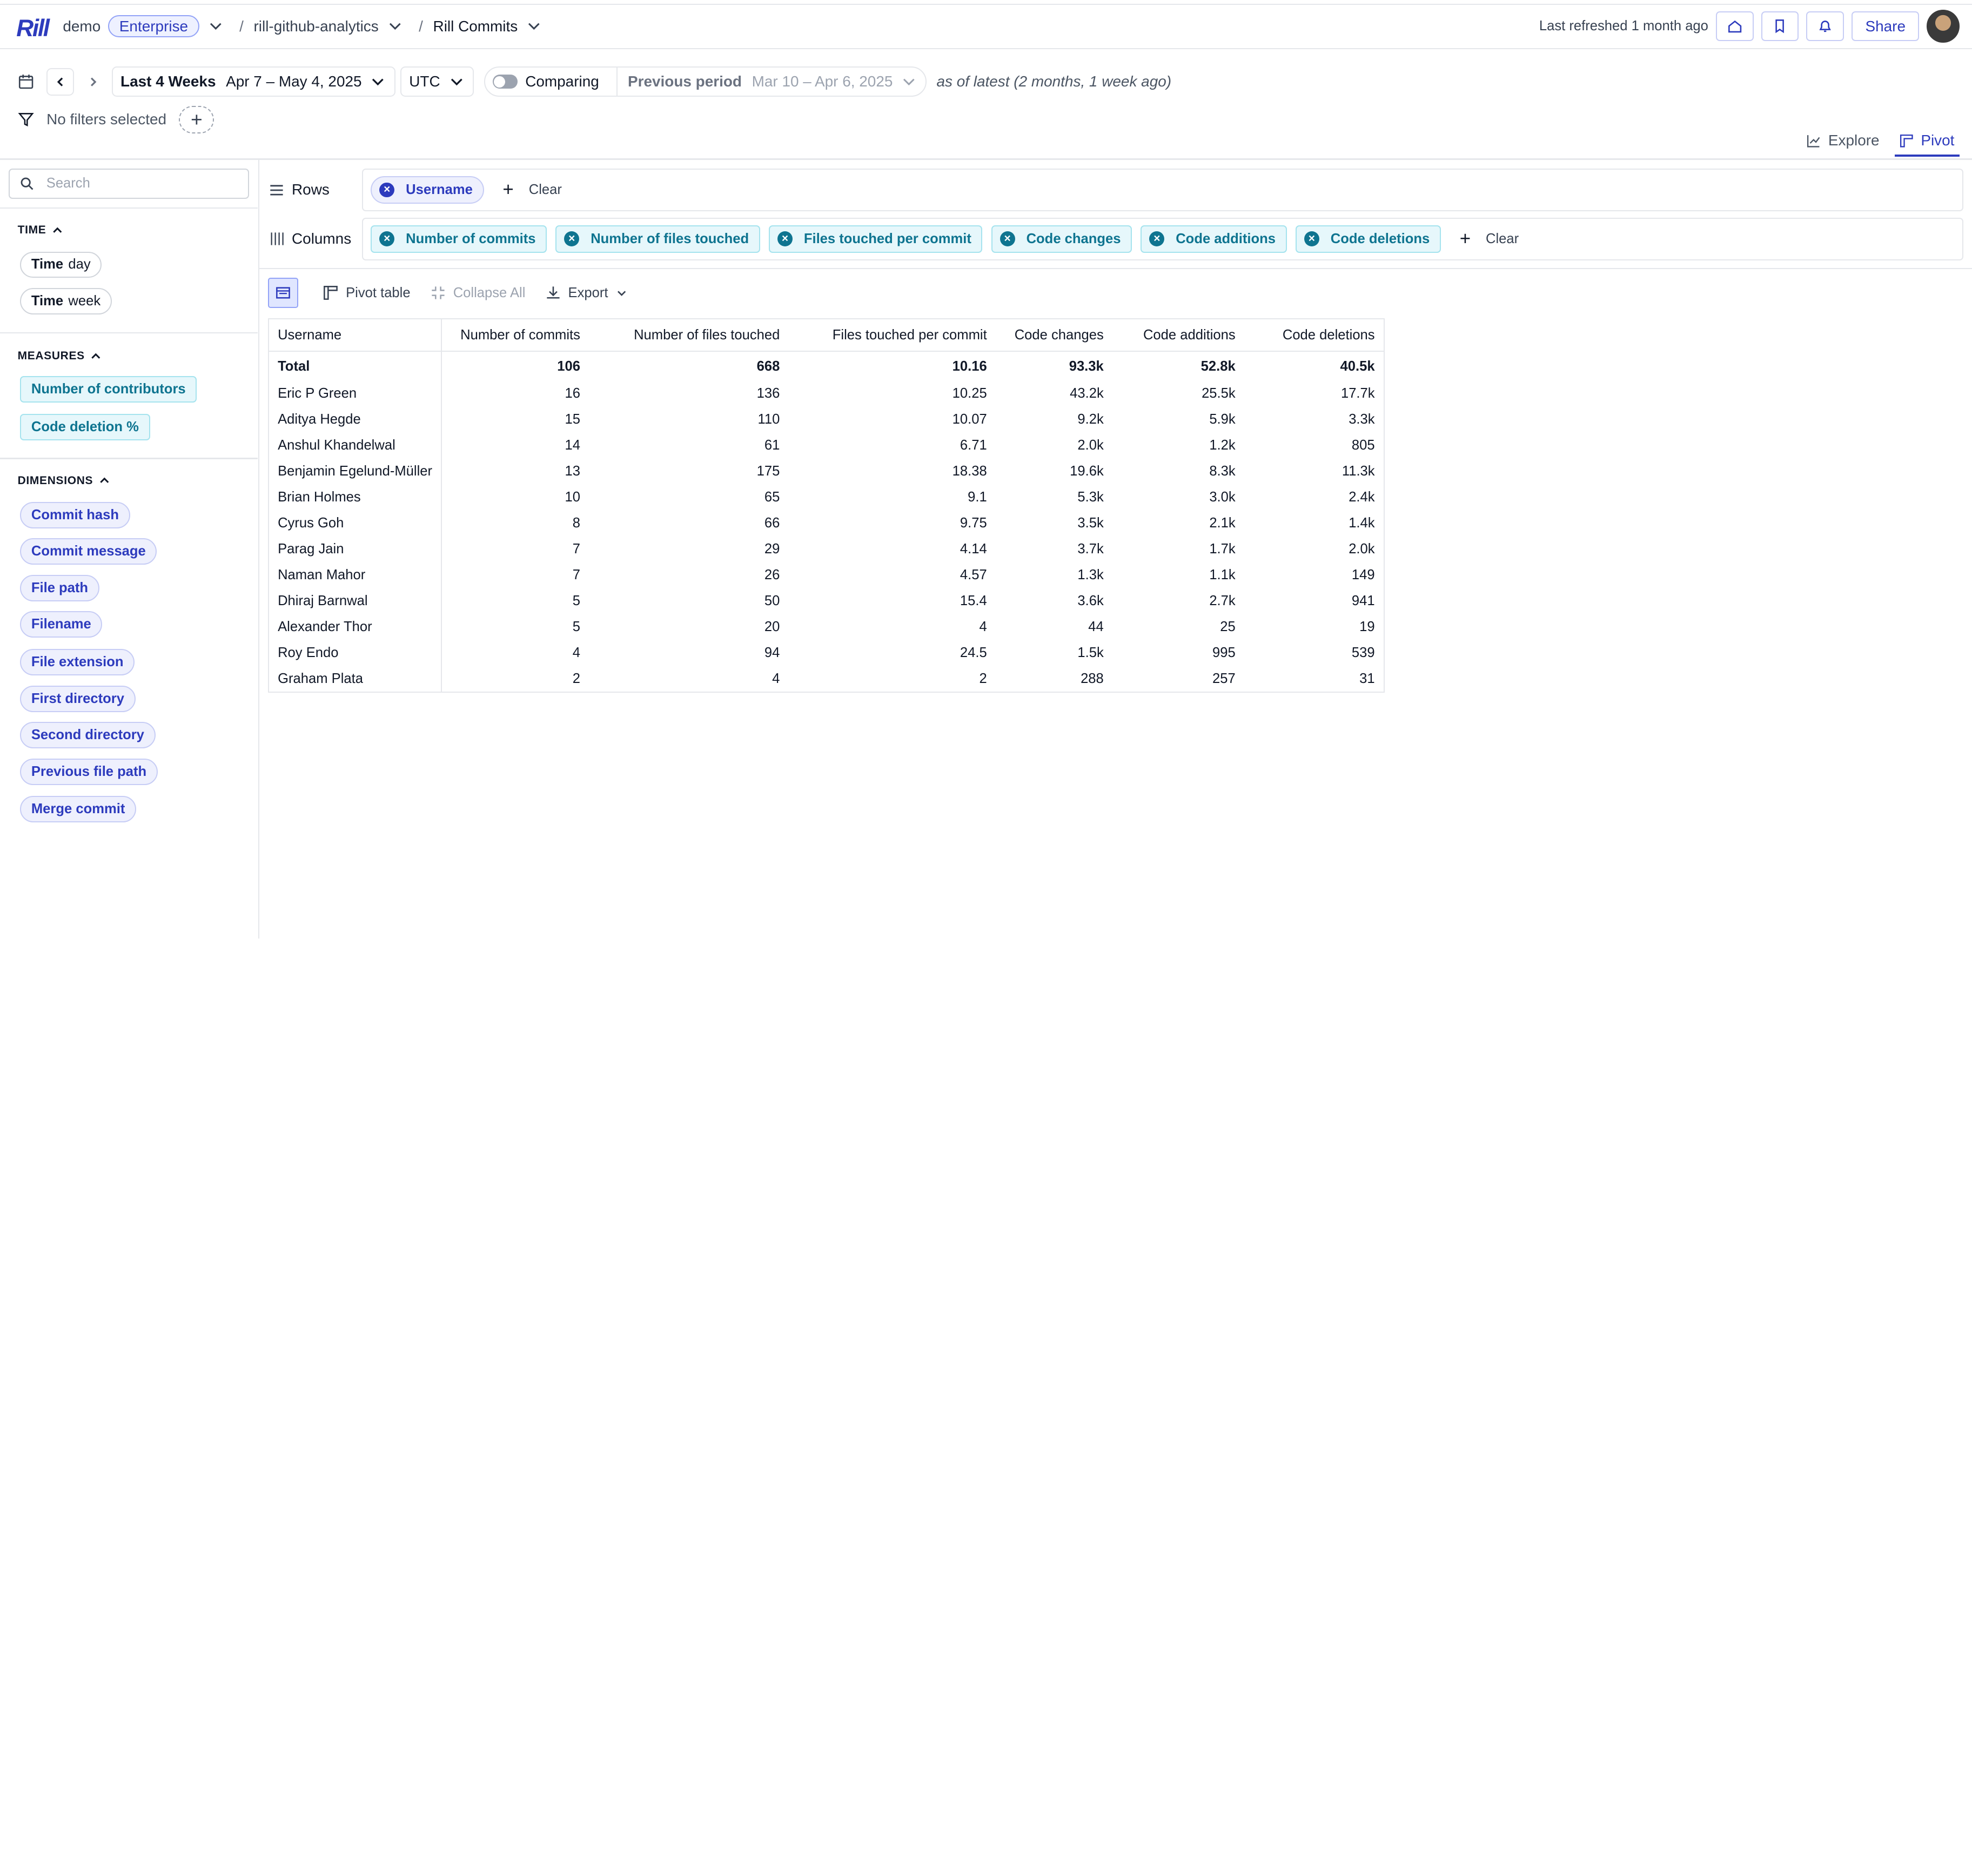 Image resolution: width=1972 pixels, height=1876 pixels. What do you see at coordinates (1178, 335) in the screenshot?
I see `column-header: Code additions` at bounding box center [1178, 335].